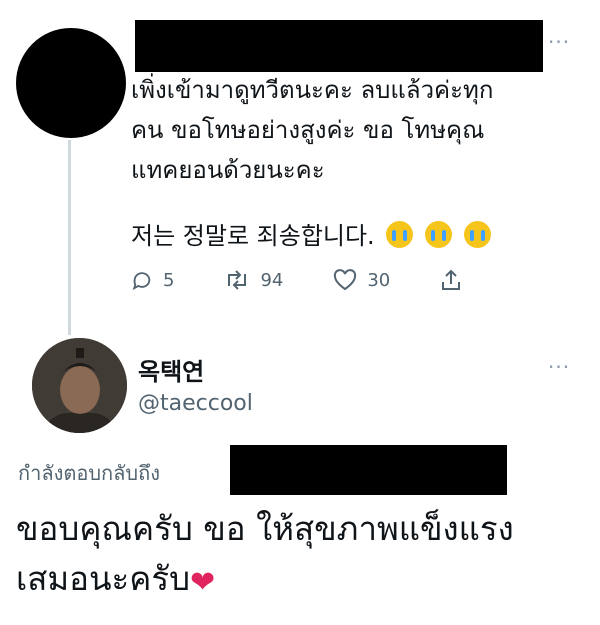 The image size is (600, 625). What do you see at coordinates (379, 280) in the screenshot?
I see `like-count: 30` at bounding box center [379, 280].